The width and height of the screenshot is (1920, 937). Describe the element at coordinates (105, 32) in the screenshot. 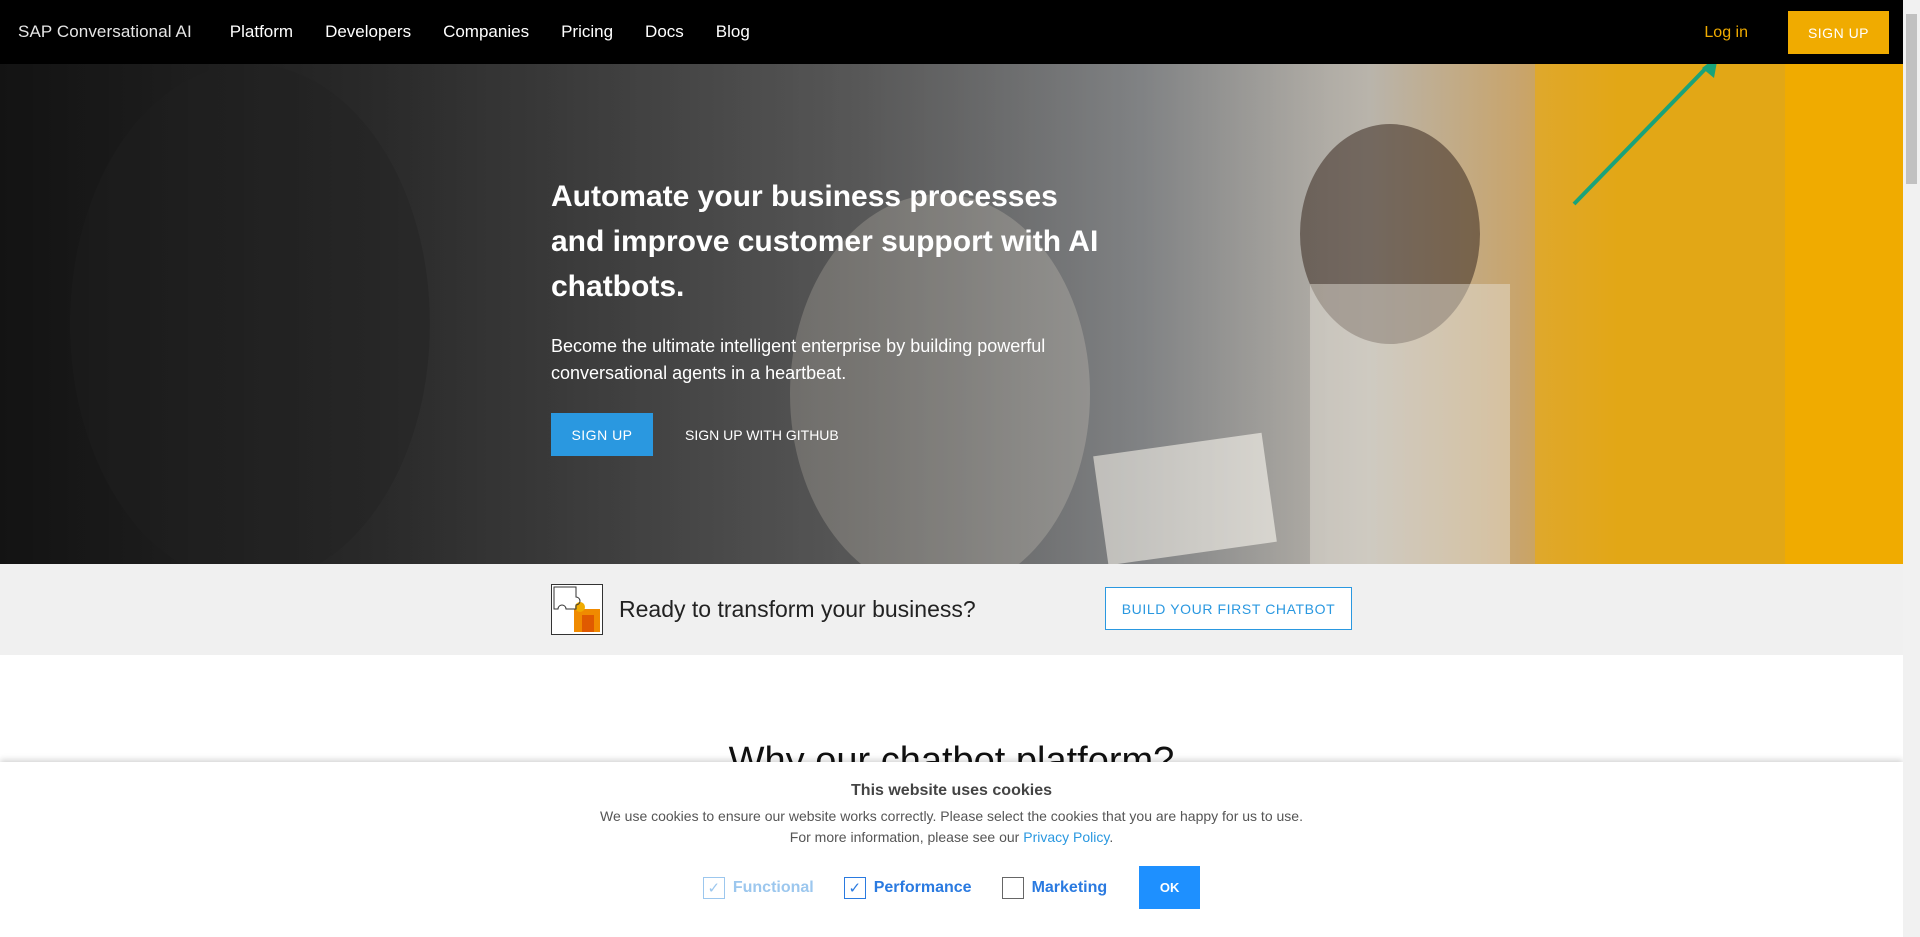

I see `brand-logo: SAP Conversational AI` at that location.